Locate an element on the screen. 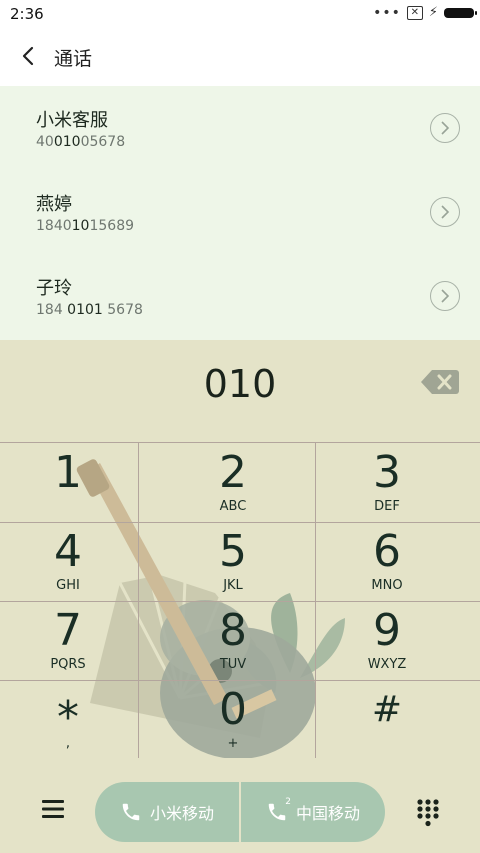  more-notifications-icon: ••• is located at coordinates (387, 13).